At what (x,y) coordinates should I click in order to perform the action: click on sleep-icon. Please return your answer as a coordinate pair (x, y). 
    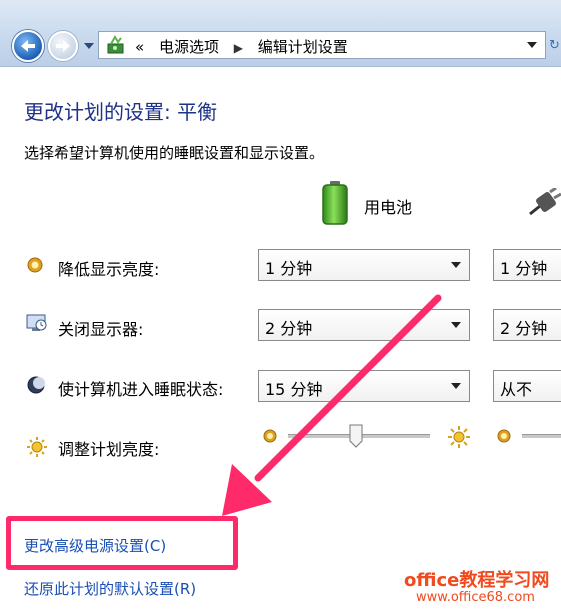
    Looking at the image, I should click on (36, 385).